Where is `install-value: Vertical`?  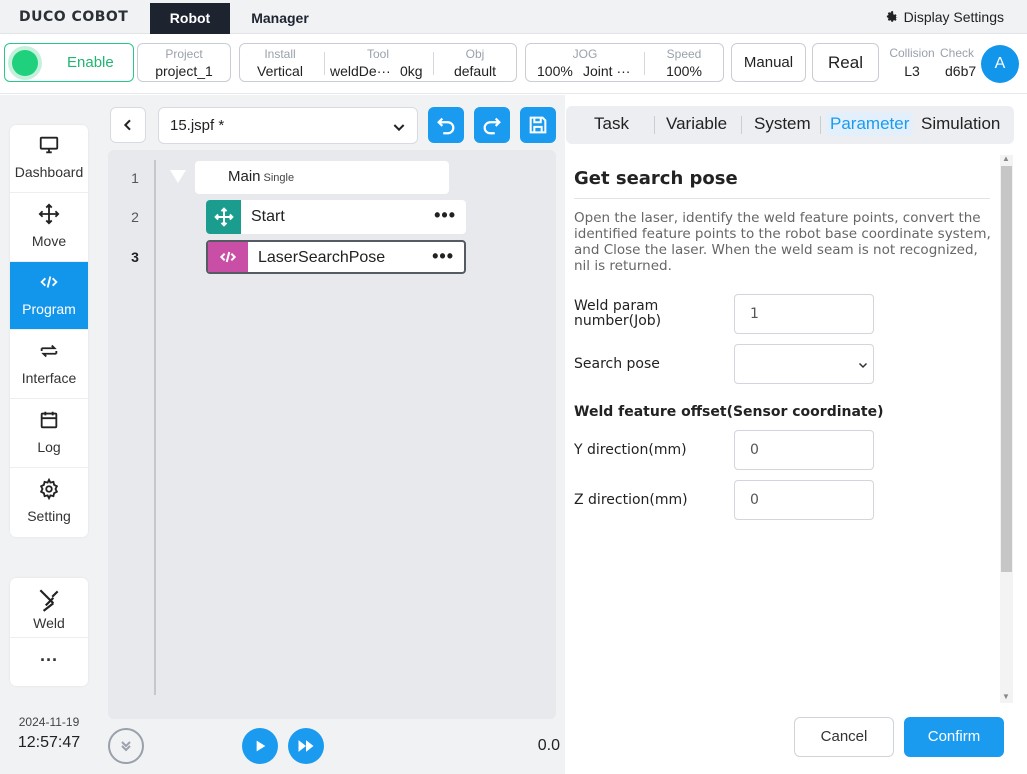 install-value: Vertical is located at coordinates (280, 71).